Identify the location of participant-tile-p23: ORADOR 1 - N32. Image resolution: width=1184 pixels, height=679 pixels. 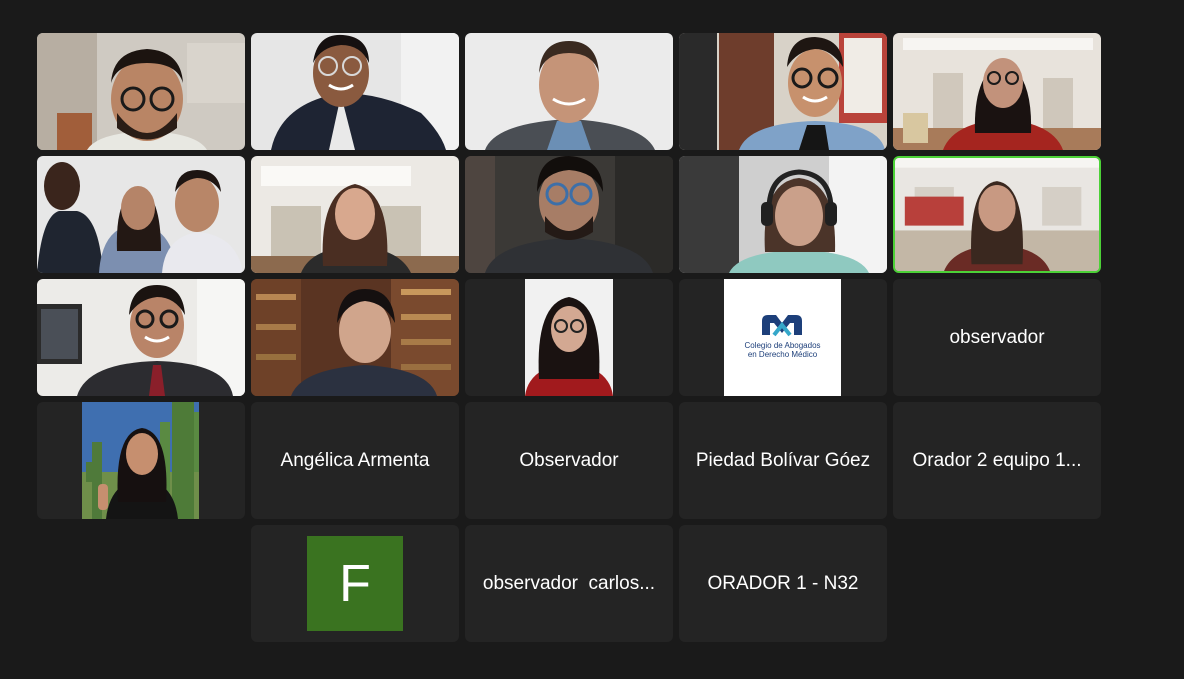
(783, 583).